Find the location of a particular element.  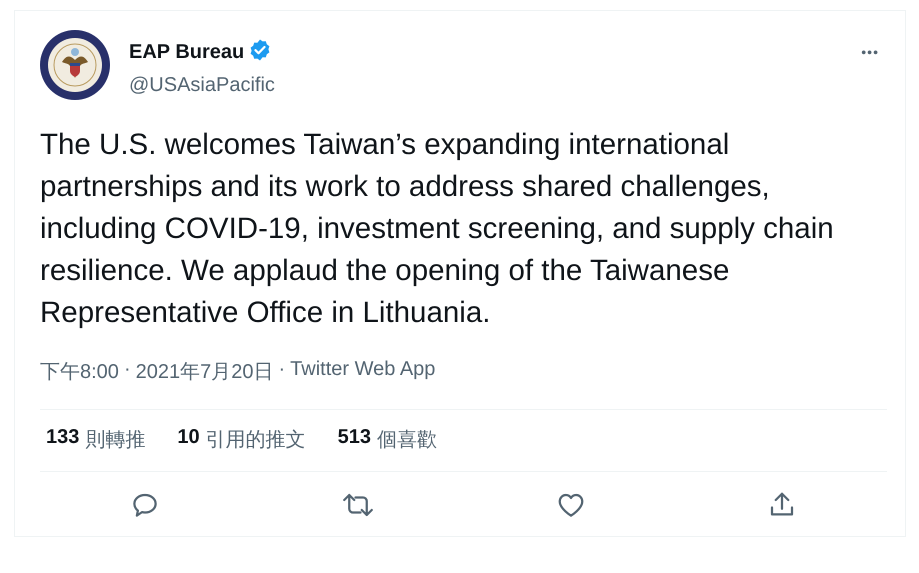

account-handle: @USAsiaPacific is located at coordinates (485, 85).